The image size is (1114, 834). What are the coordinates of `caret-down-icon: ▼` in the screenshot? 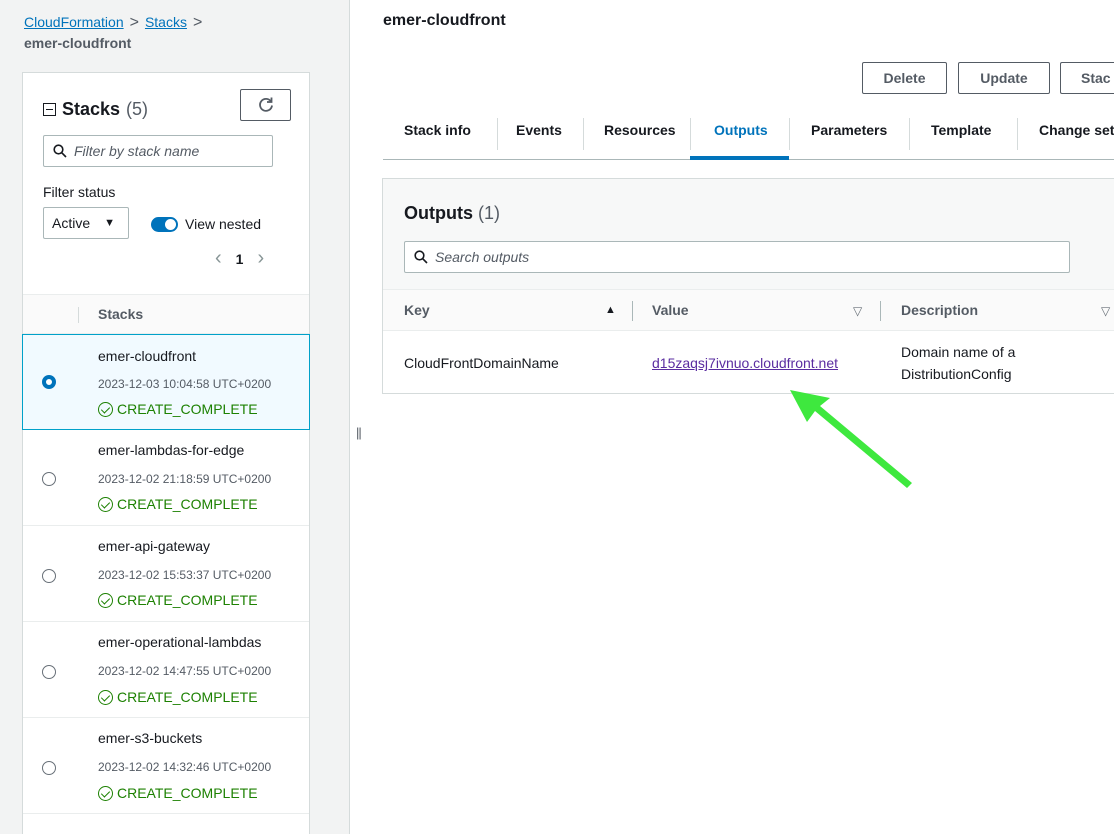 It's located at (110, 223).